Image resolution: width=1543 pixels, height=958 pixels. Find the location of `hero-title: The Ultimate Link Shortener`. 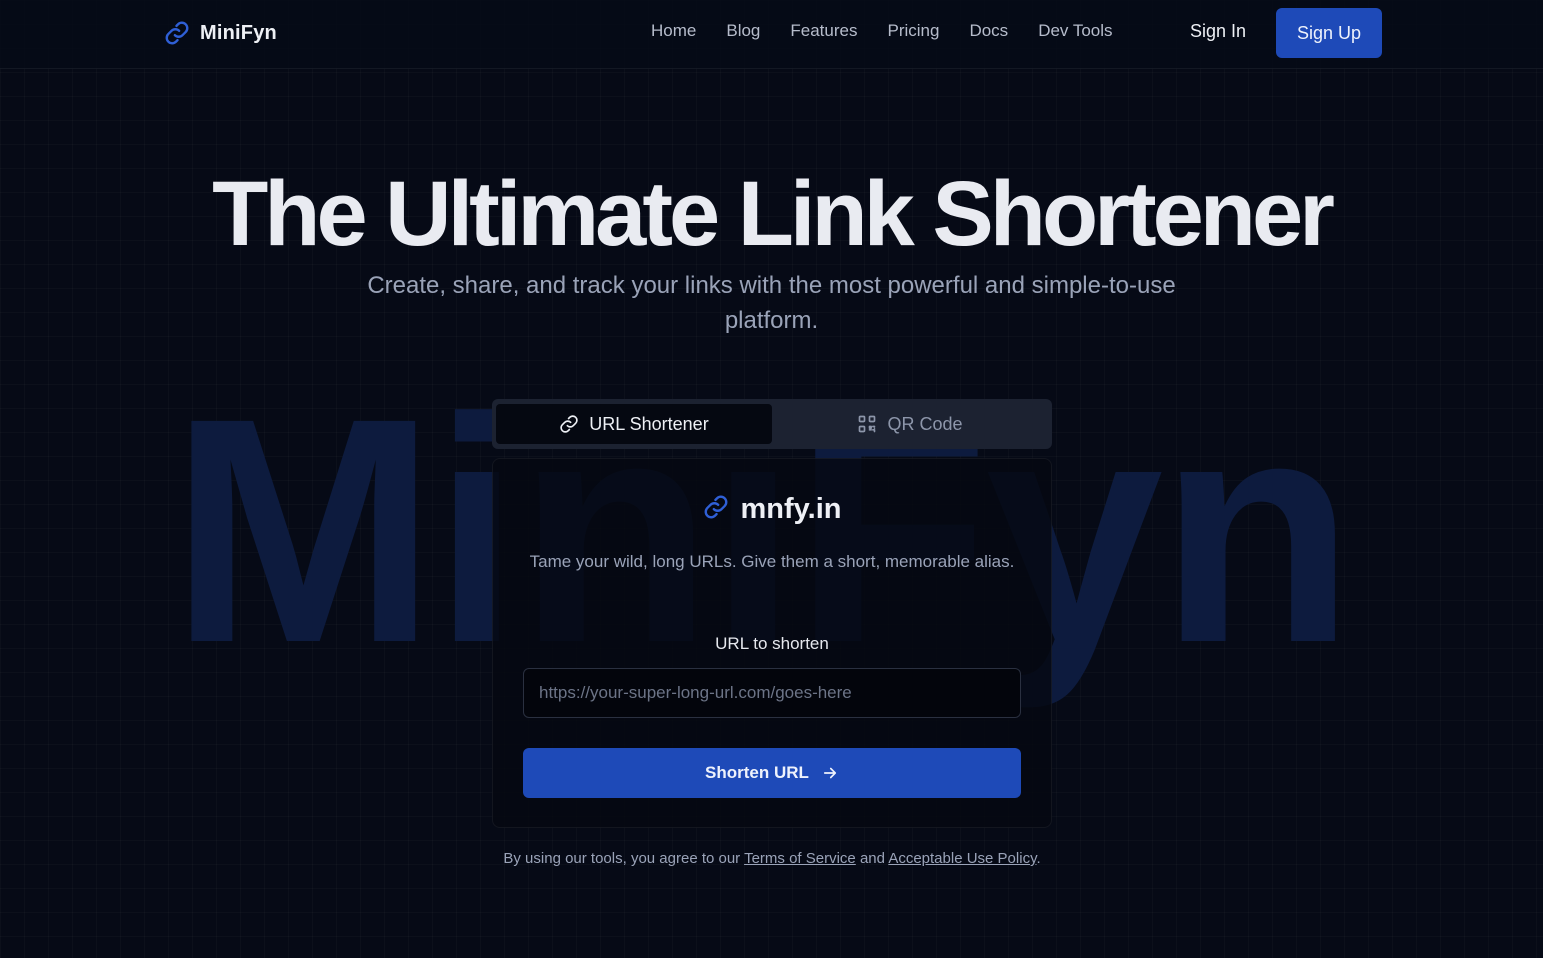

hero-title: The Ultimate Link Shortener is located at coordinates (773, 214).